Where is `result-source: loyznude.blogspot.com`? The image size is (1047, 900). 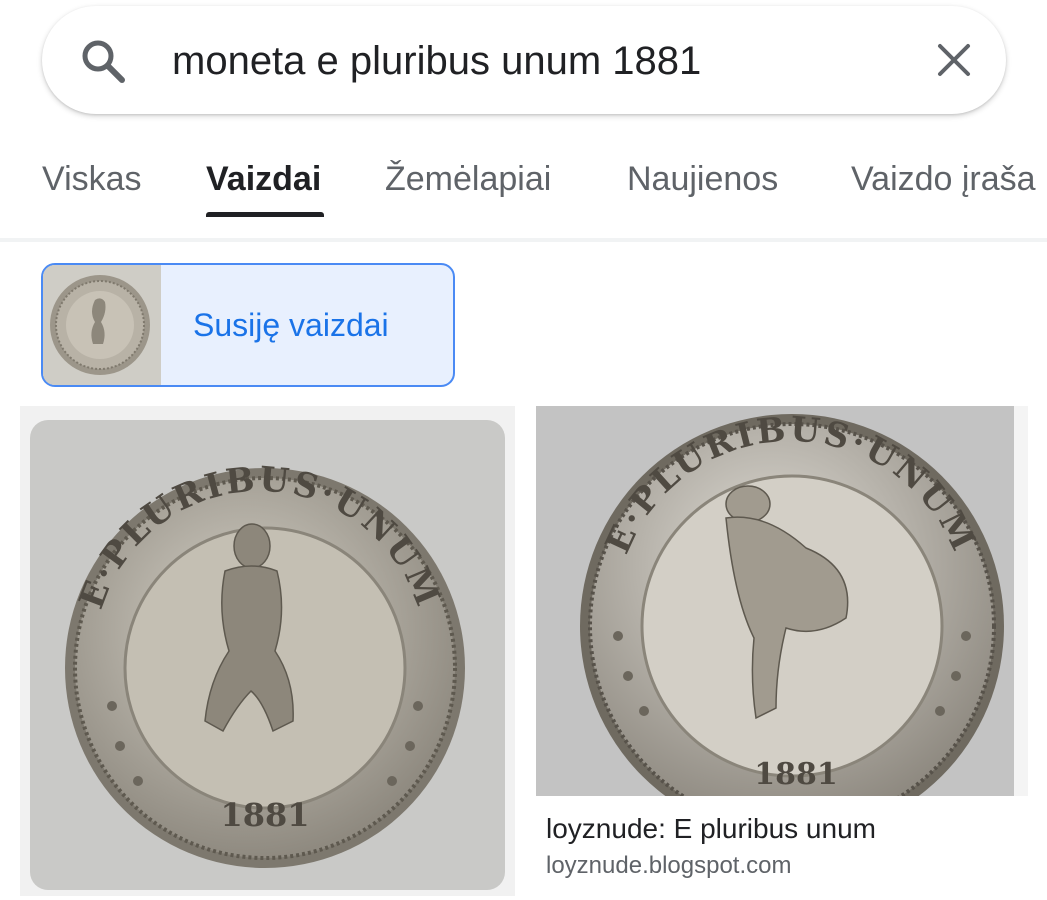
result-source: loyznude.blogspot.com is located at coordinates (669, 865).